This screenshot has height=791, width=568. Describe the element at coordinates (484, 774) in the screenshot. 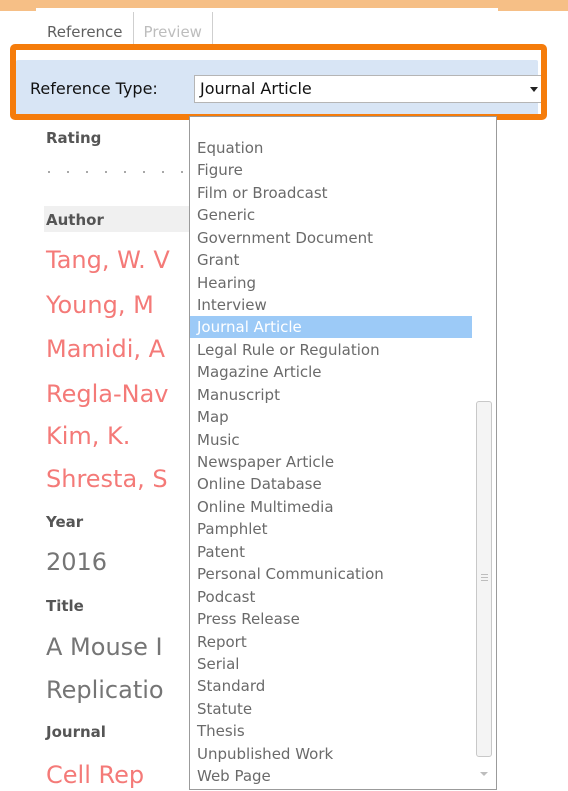

I see `scroll-down-arrow-icon` at that location.